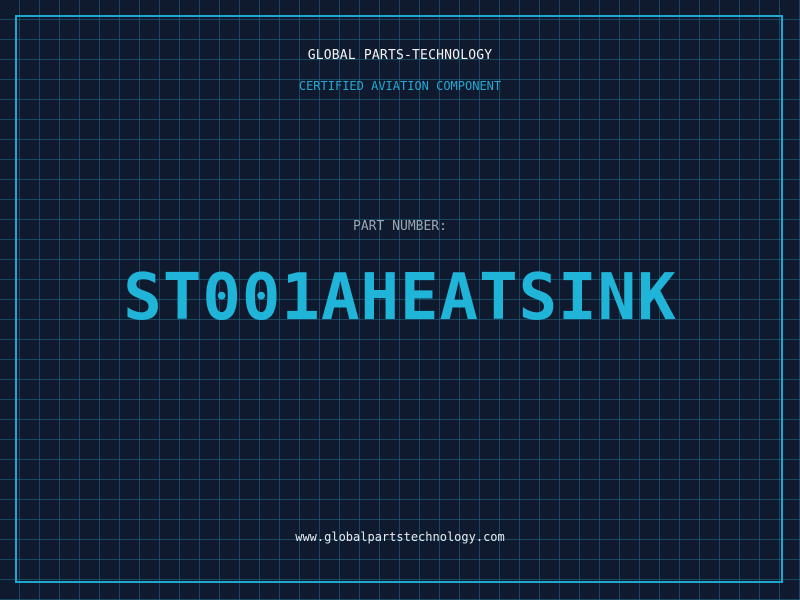 The image size is (800, 600). Describe the element at coordinates (400, 55) in the screenshot. I see `company-name: GLOBAL PARTS-TECHNOLOGY` at that location.